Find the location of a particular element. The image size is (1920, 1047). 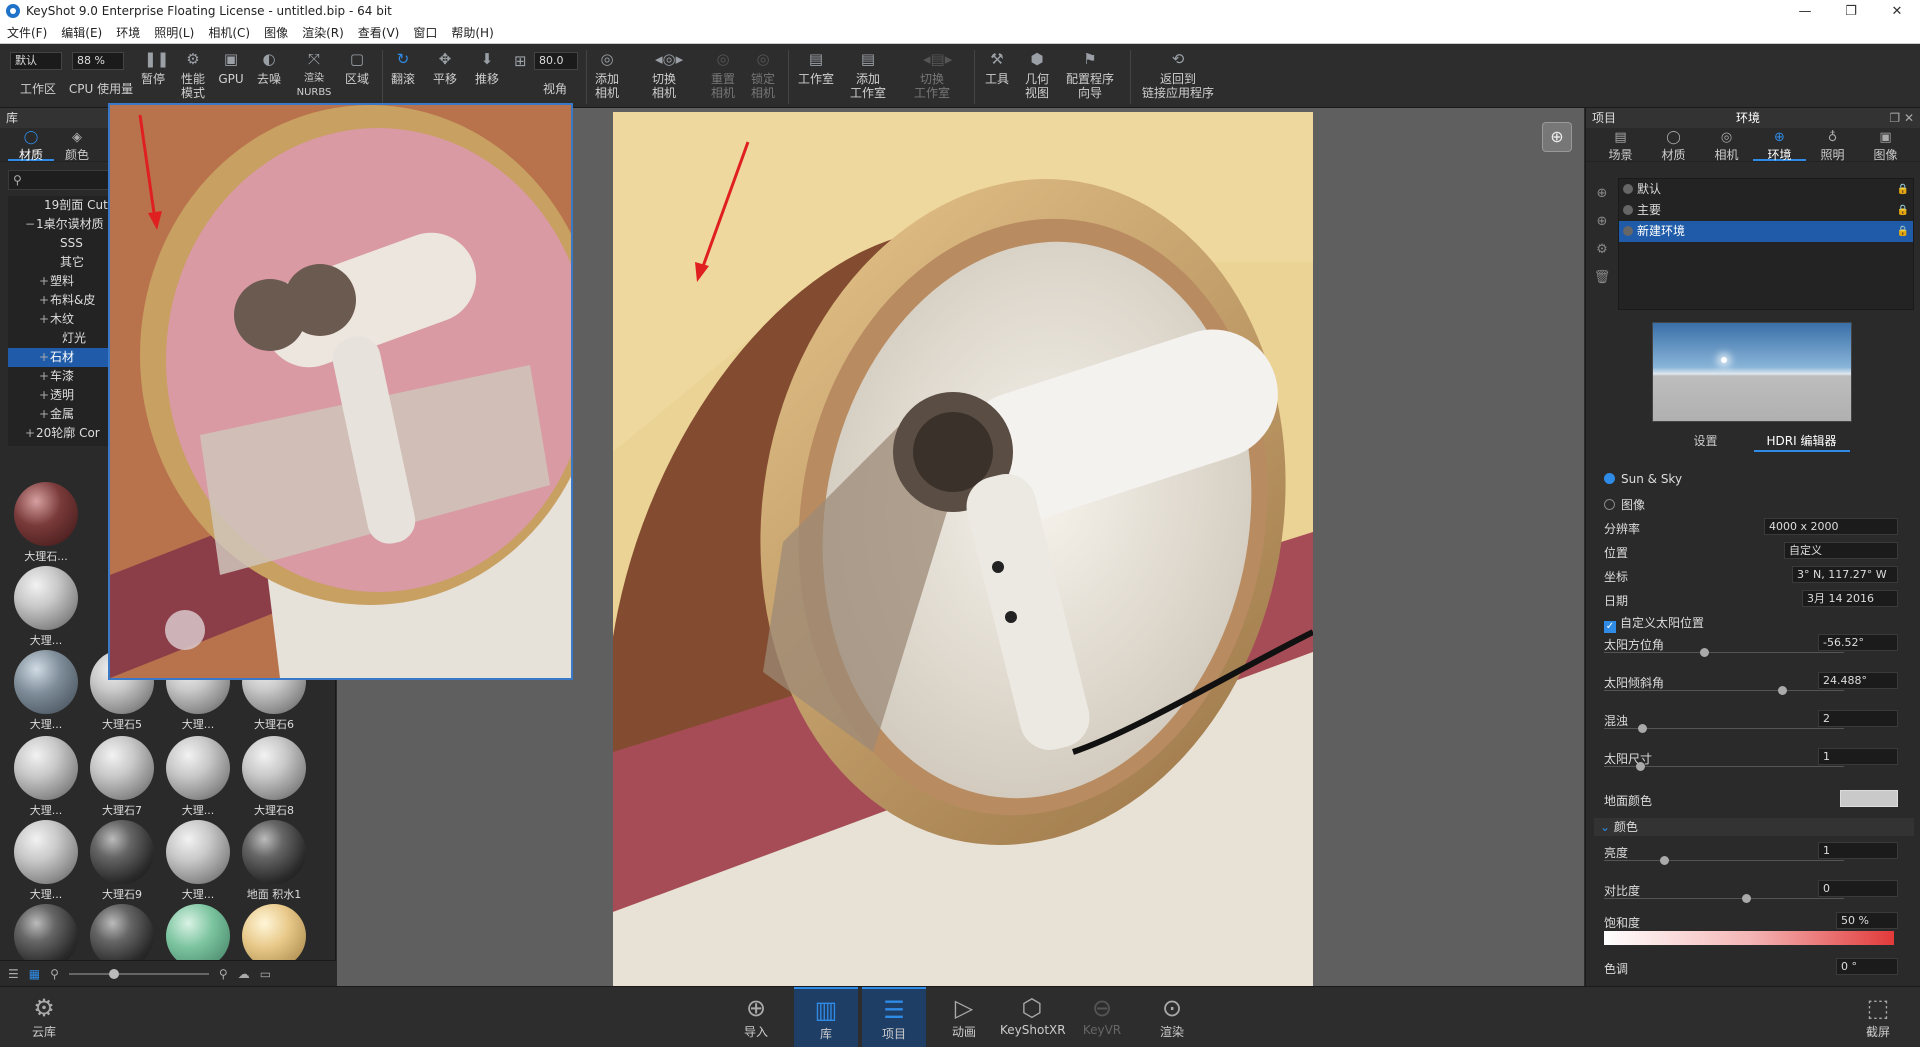

tab-material: ◯ 材质 is located at coordinates (1673, 145).